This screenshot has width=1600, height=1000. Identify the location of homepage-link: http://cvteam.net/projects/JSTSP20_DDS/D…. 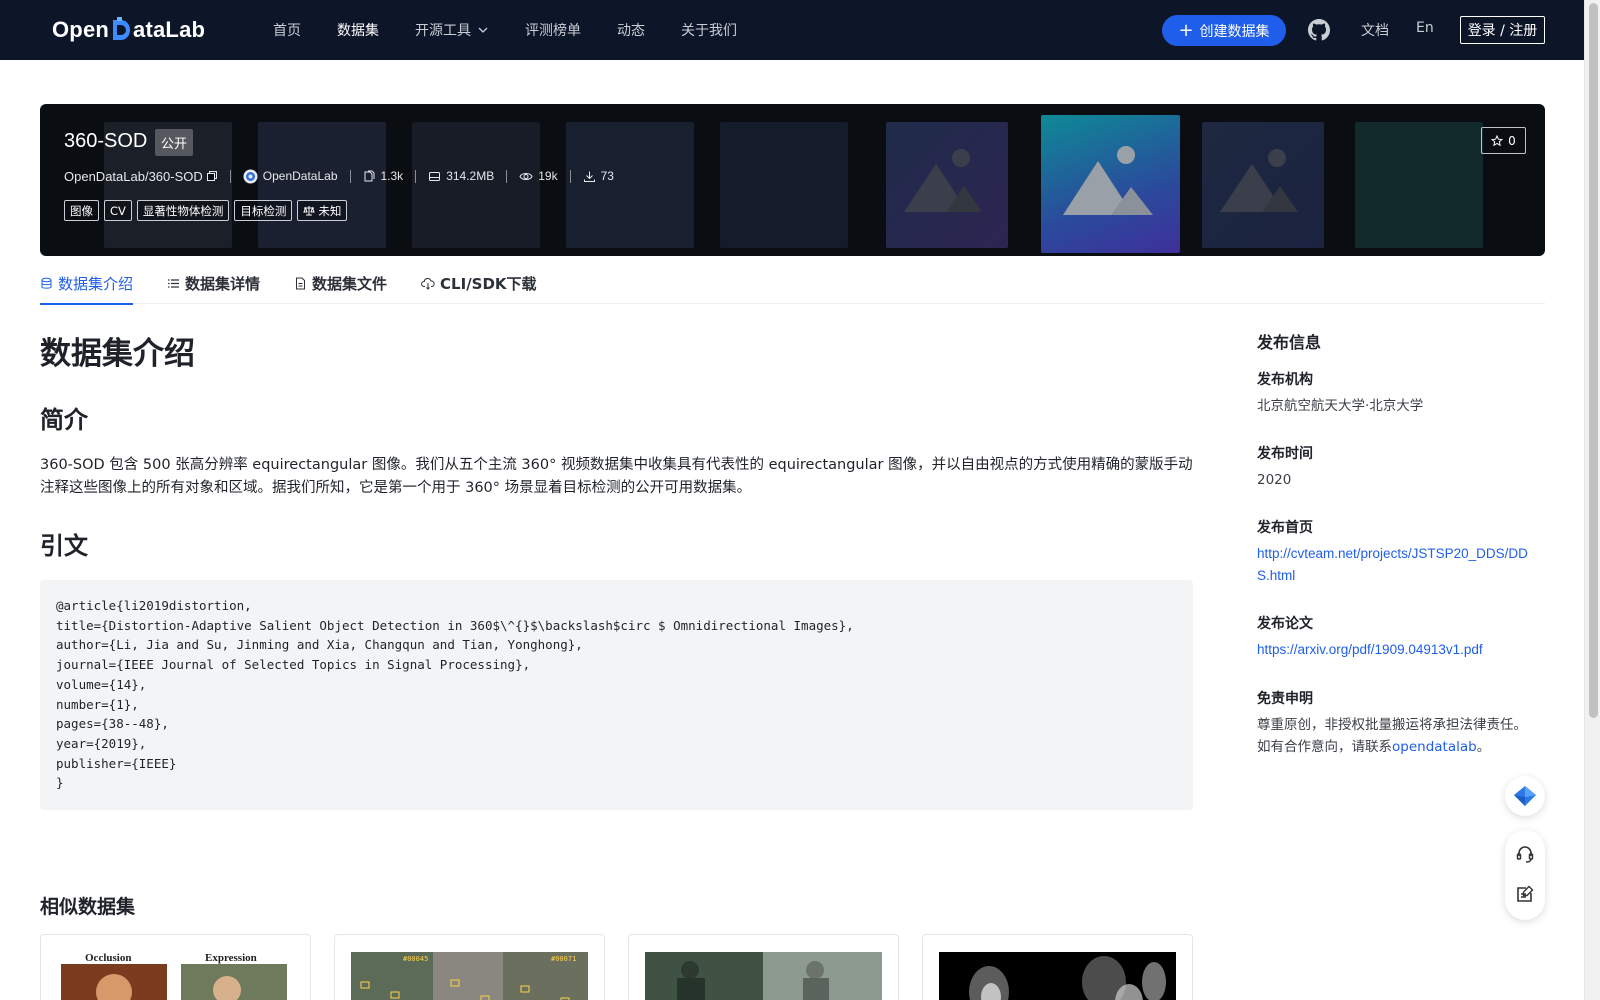
(1398, 565).